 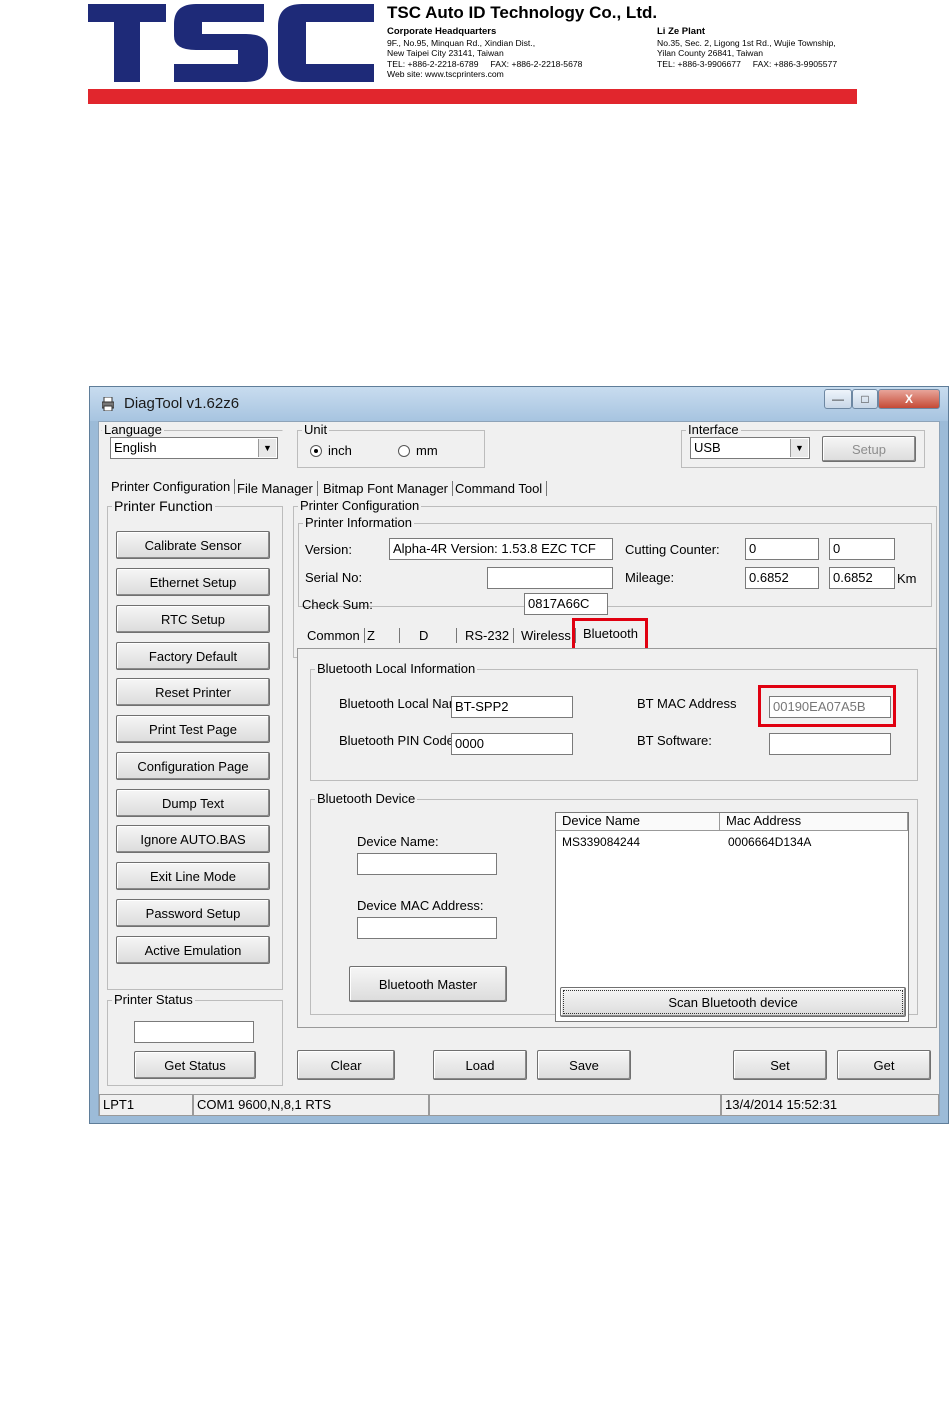 I want to click on bluetooth-local-name-label: Bluetooth Local Nan, so click(x=398, y=703).